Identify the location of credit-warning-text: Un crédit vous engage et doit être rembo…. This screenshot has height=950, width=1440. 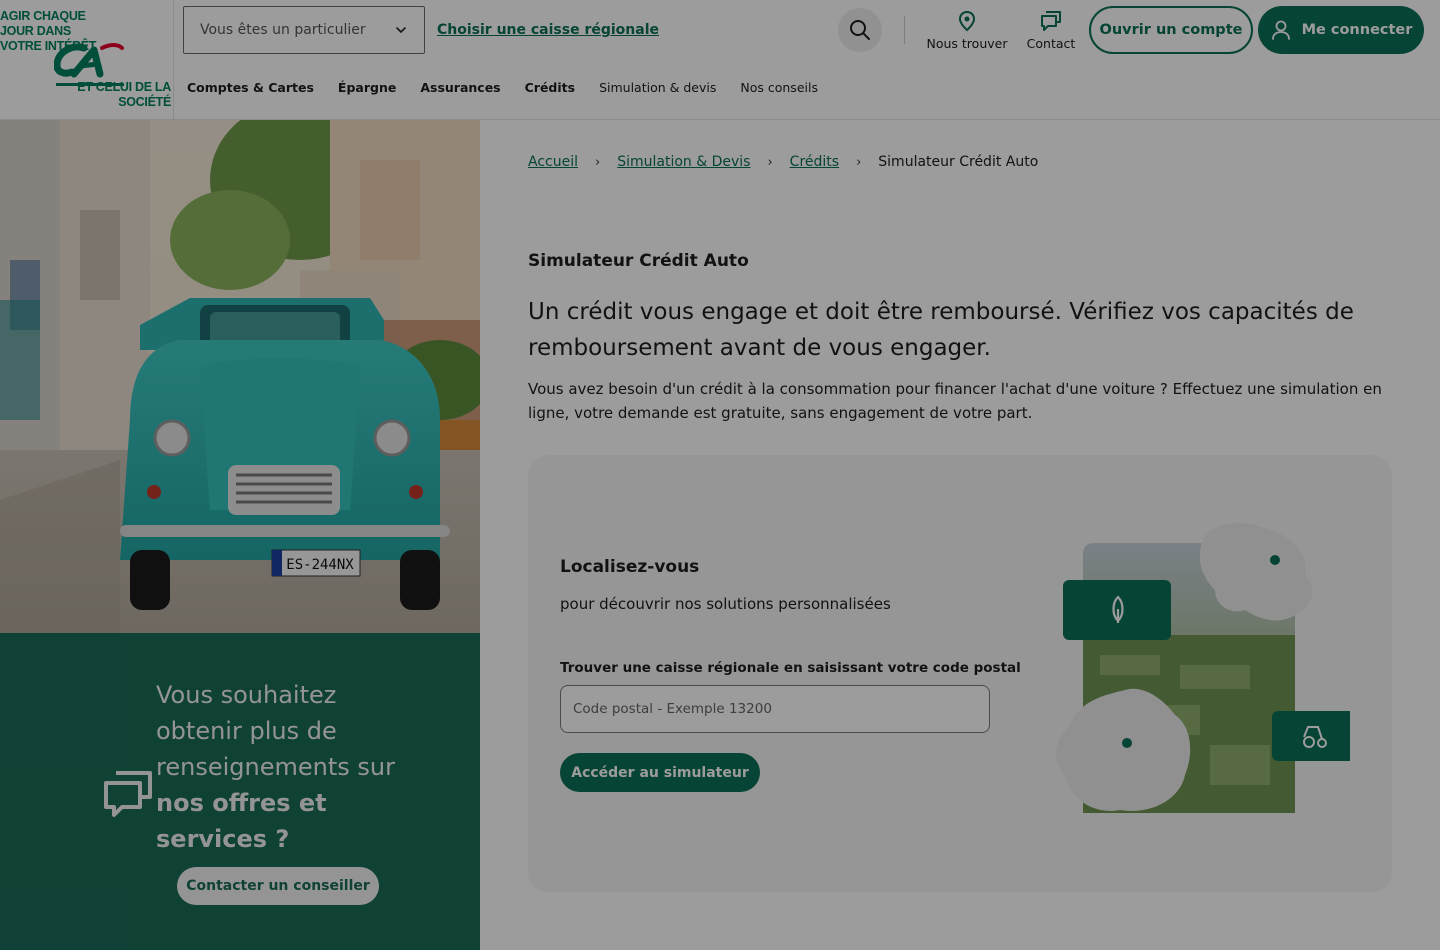
(941, 330).